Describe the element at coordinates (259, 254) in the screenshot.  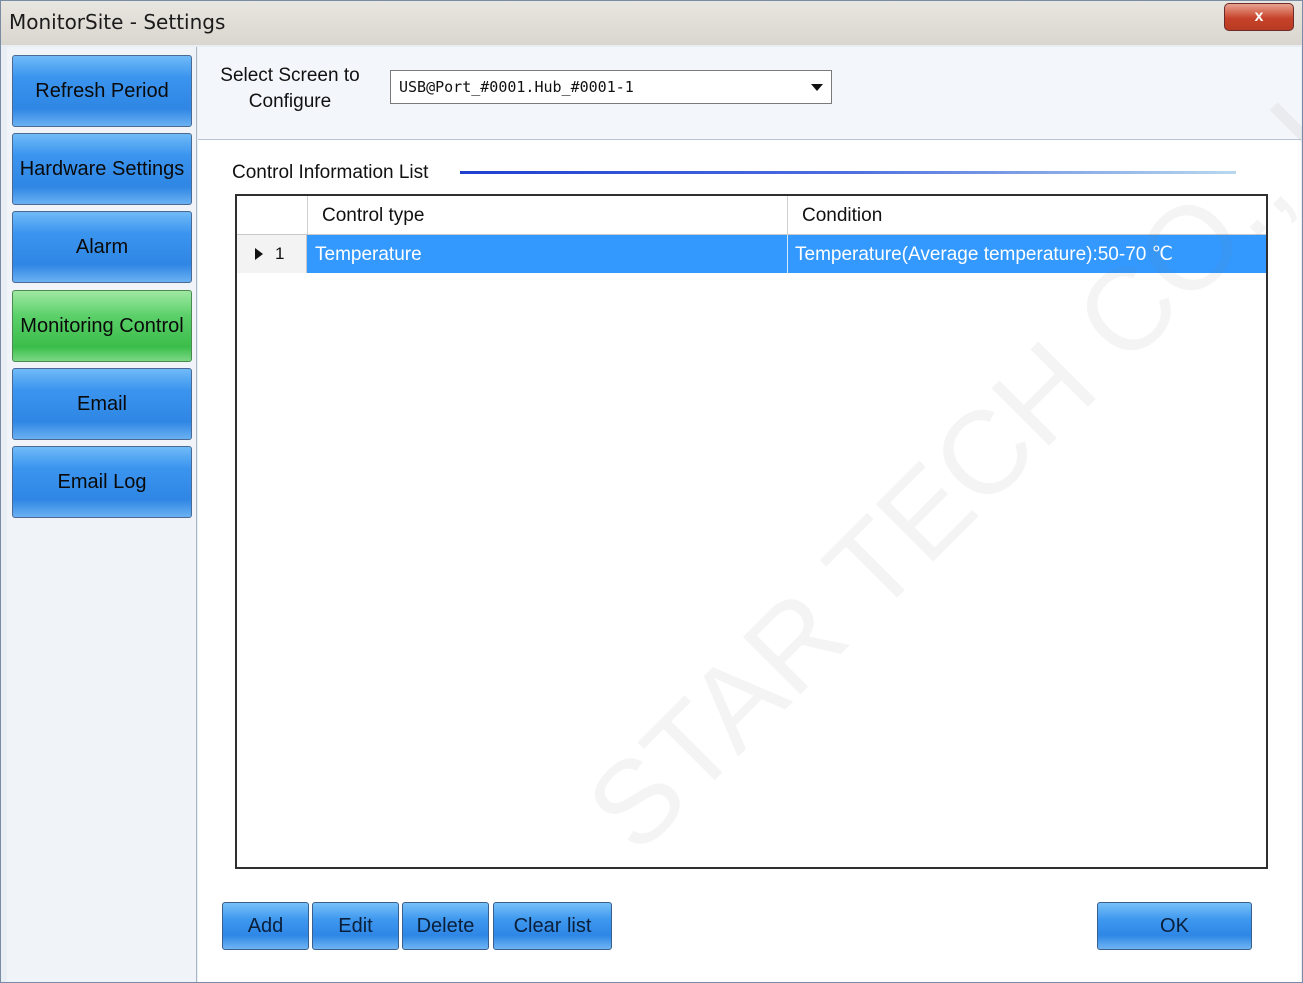
I see `current-row-arrow-icon` at that location.